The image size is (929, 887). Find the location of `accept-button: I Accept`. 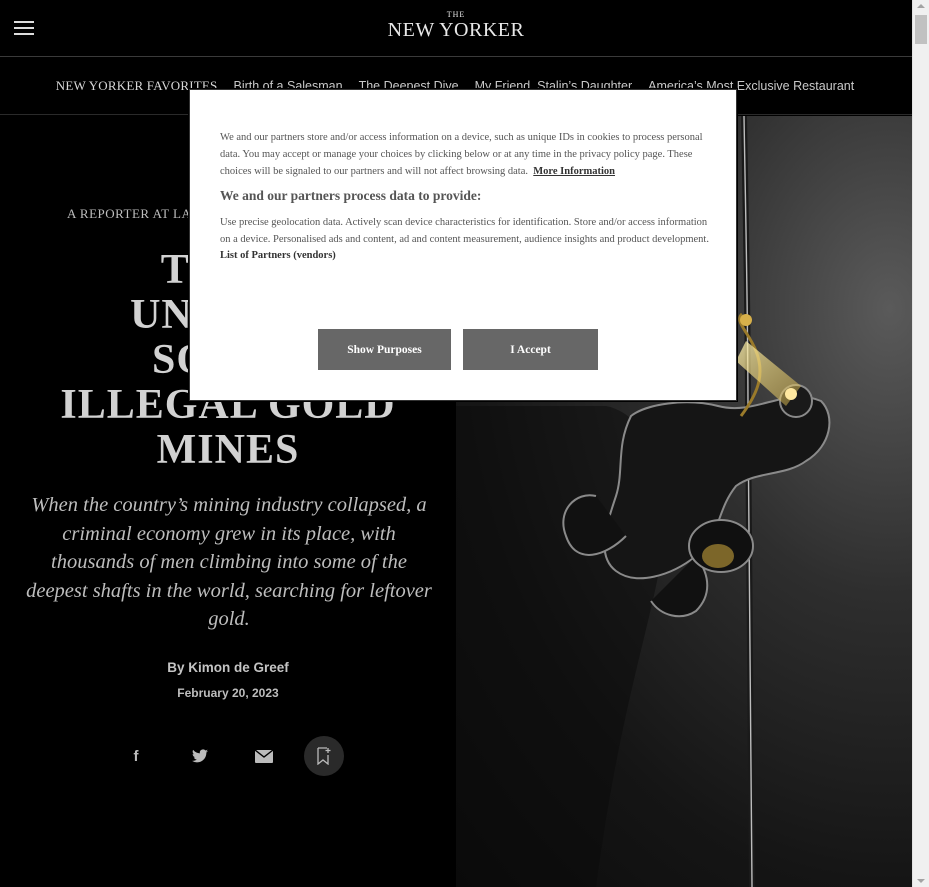

accept-button: I Accept is located at coordinates (530, 349).